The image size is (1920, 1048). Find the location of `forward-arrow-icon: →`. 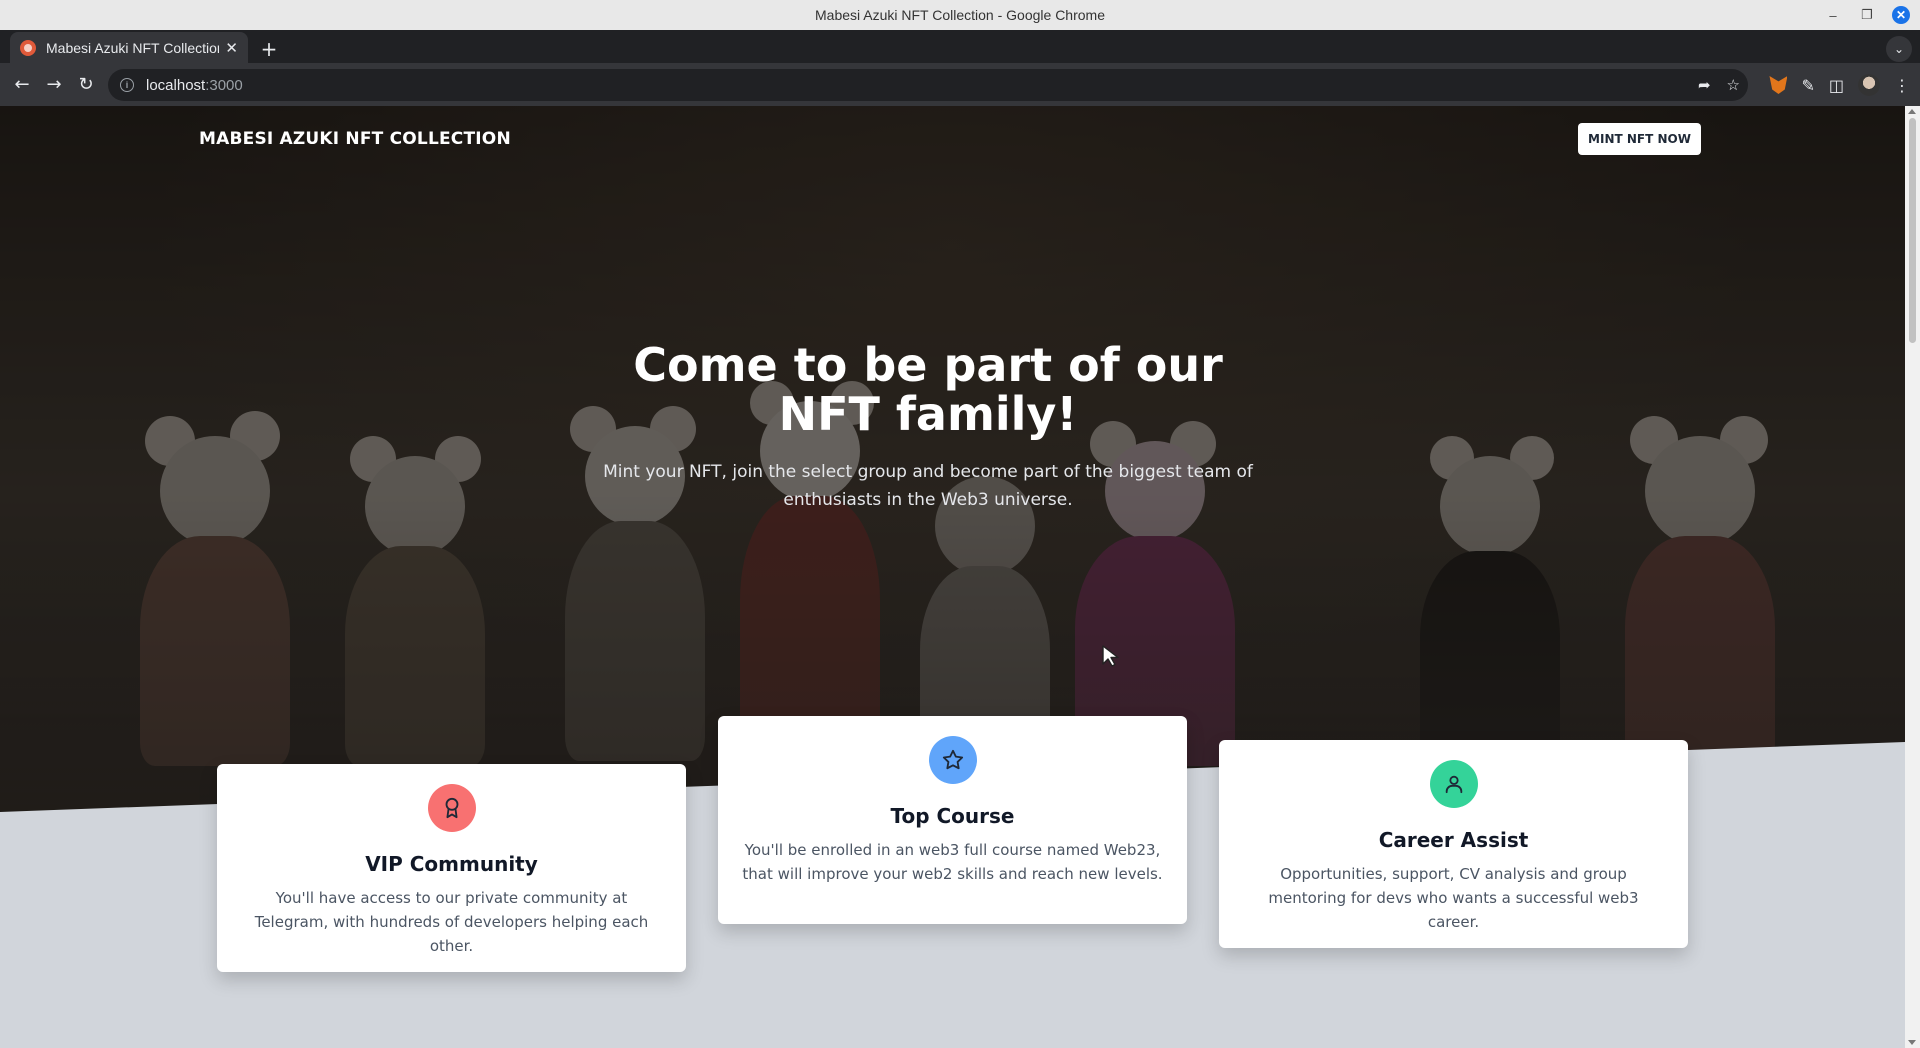

forward-arrow-icon: → is located at coordinates (54, 85).